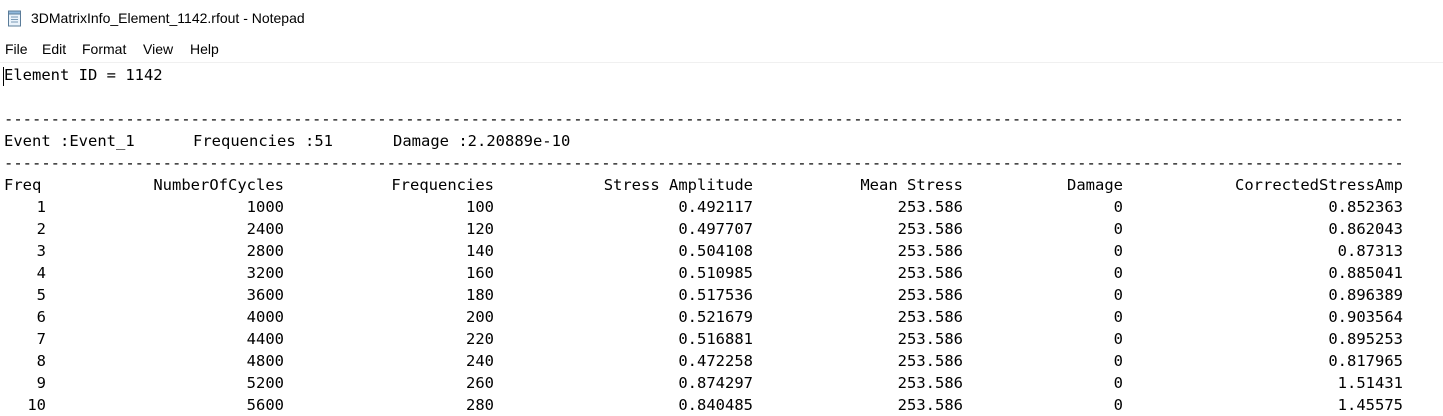 Image resolution: width=1443 pixels, height=416 pixels. What do you see at coordinates (482, 141) in the screenshot?
I see `damage-label: Damage :2.20889e-10` at bounding box center [482, 141].